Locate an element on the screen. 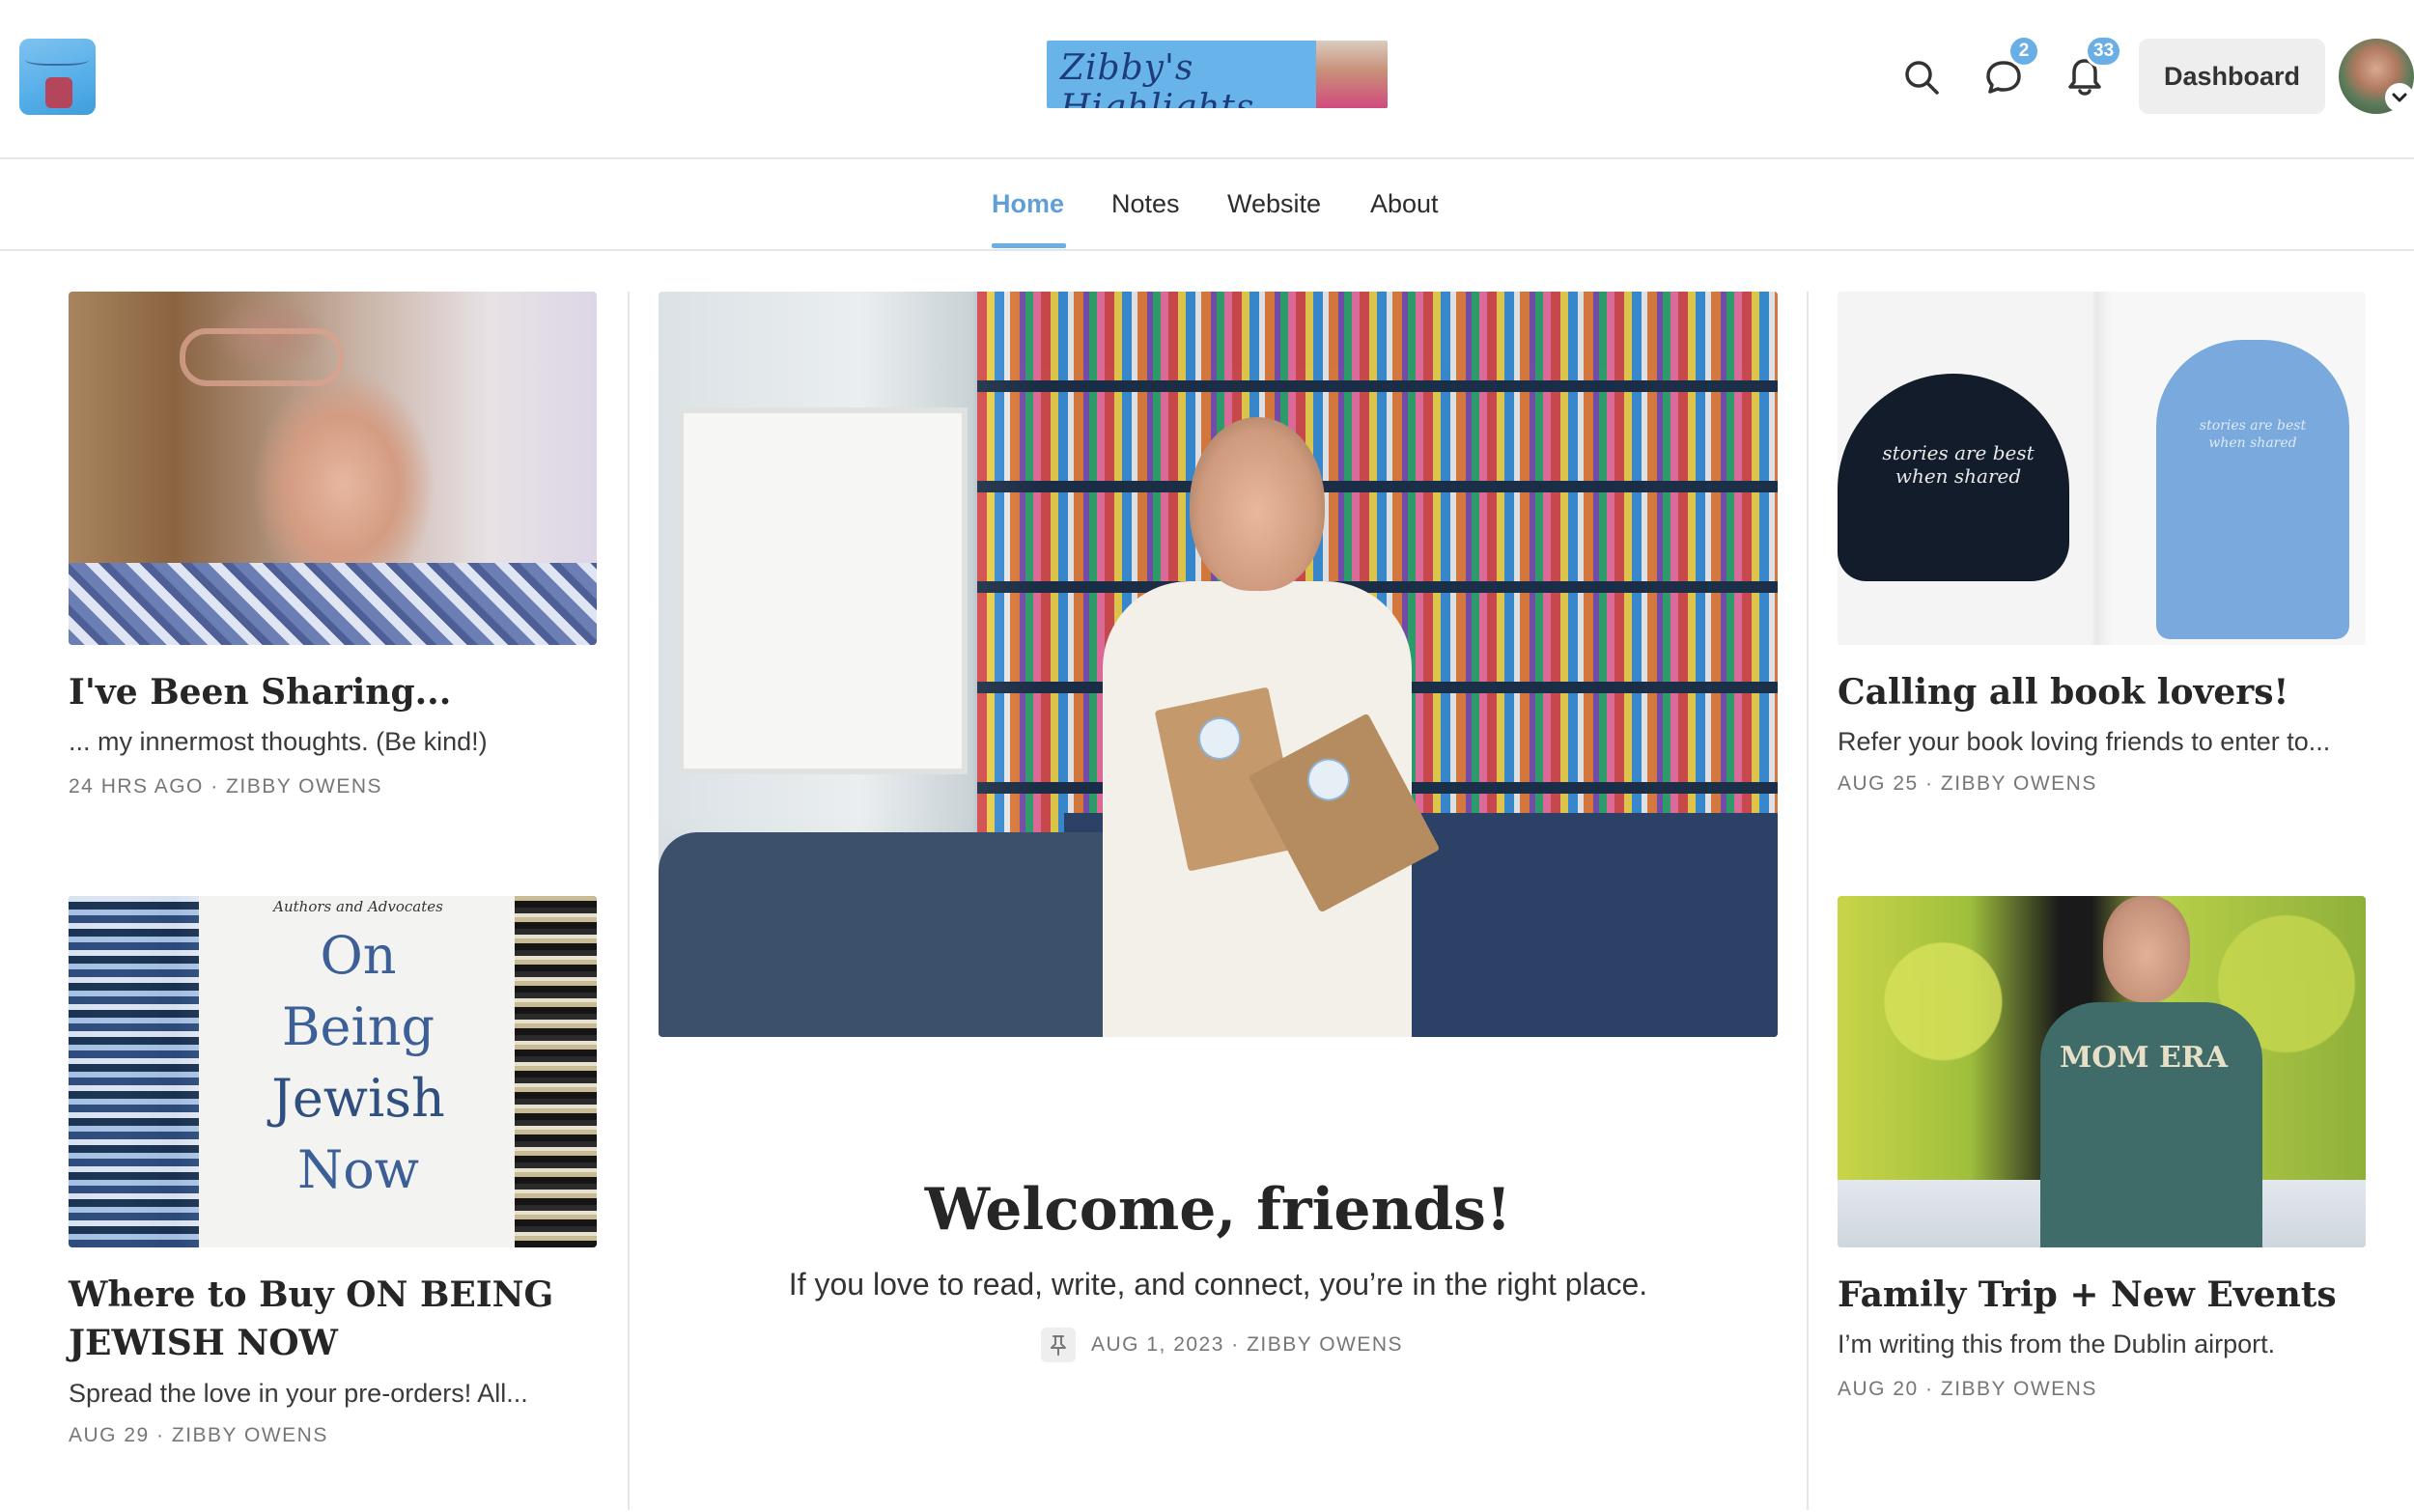 Image resolution: width=2414 pixels, height=1512 pixels. pin-icon is located at coordinates (1058, 1345).